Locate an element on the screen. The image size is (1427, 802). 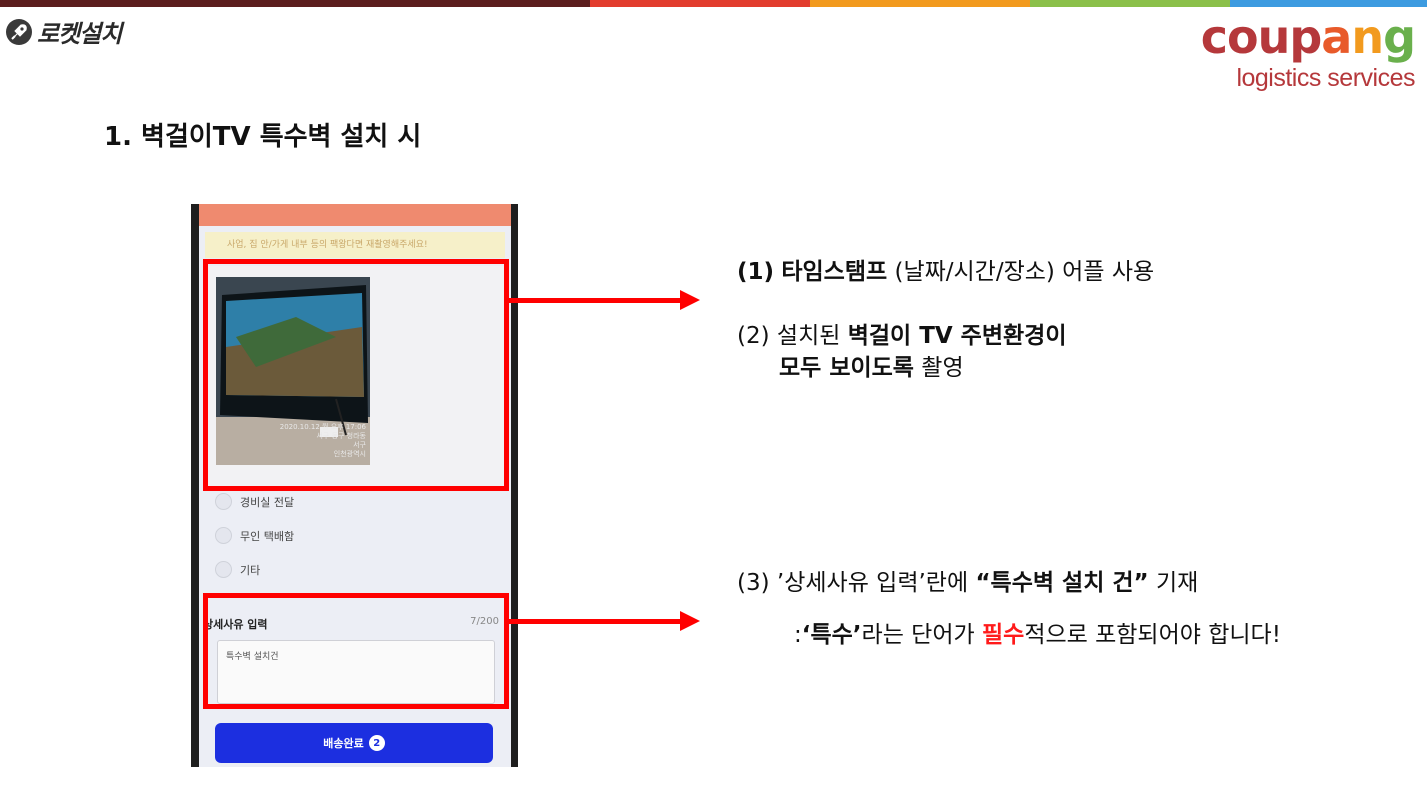
logo-letter: c is located at coordinates (1214, 37).